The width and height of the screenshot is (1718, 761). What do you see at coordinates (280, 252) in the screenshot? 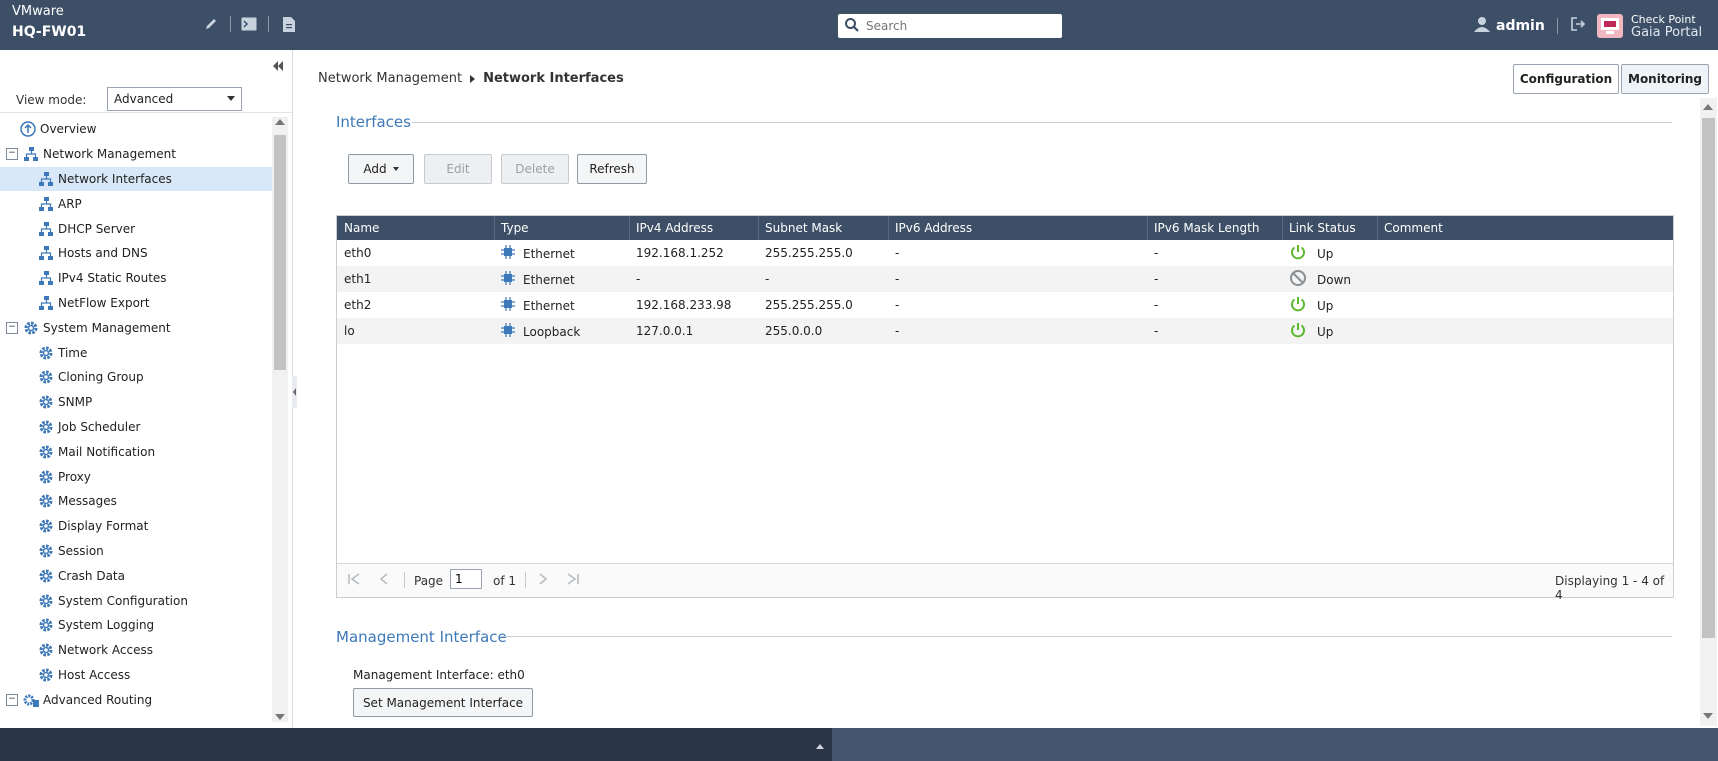
I see `sidebar-scrollbar-thumb` at bounding box center [280, 252].